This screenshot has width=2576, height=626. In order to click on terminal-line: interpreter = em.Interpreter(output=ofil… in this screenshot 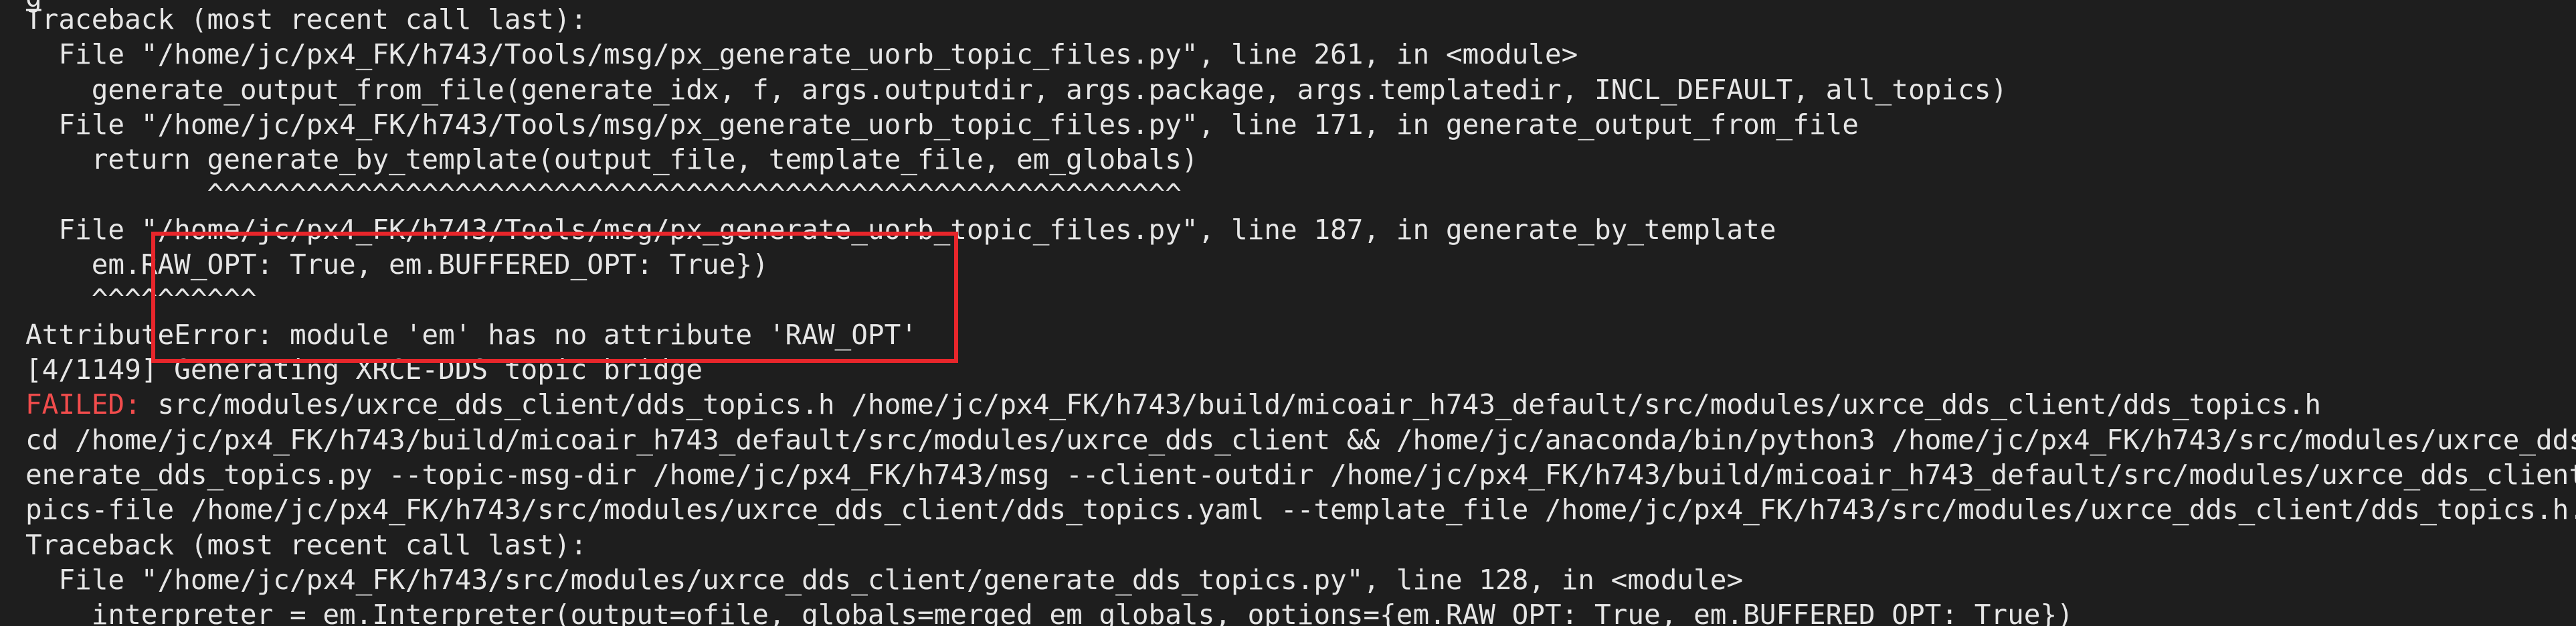, I will do `click(1049, 611)`.